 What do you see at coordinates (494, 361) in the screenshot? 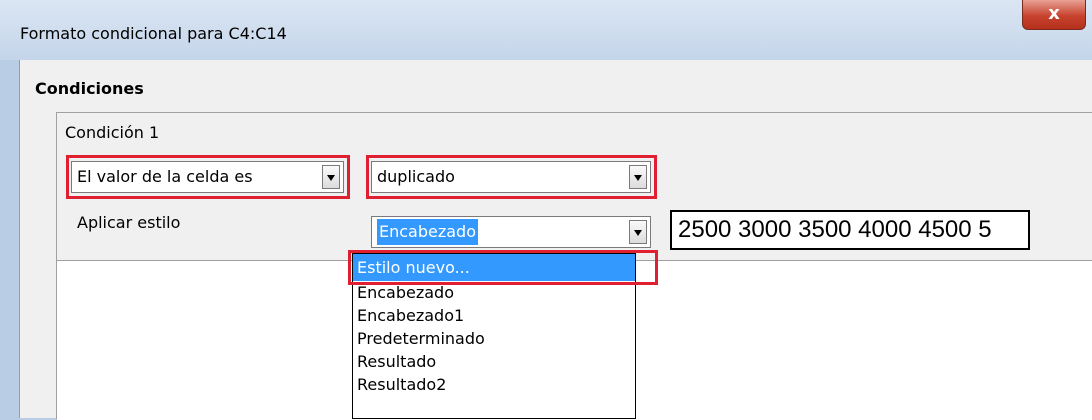
I see `dropdown-option: Resultado` at bounding box center [494, 361].